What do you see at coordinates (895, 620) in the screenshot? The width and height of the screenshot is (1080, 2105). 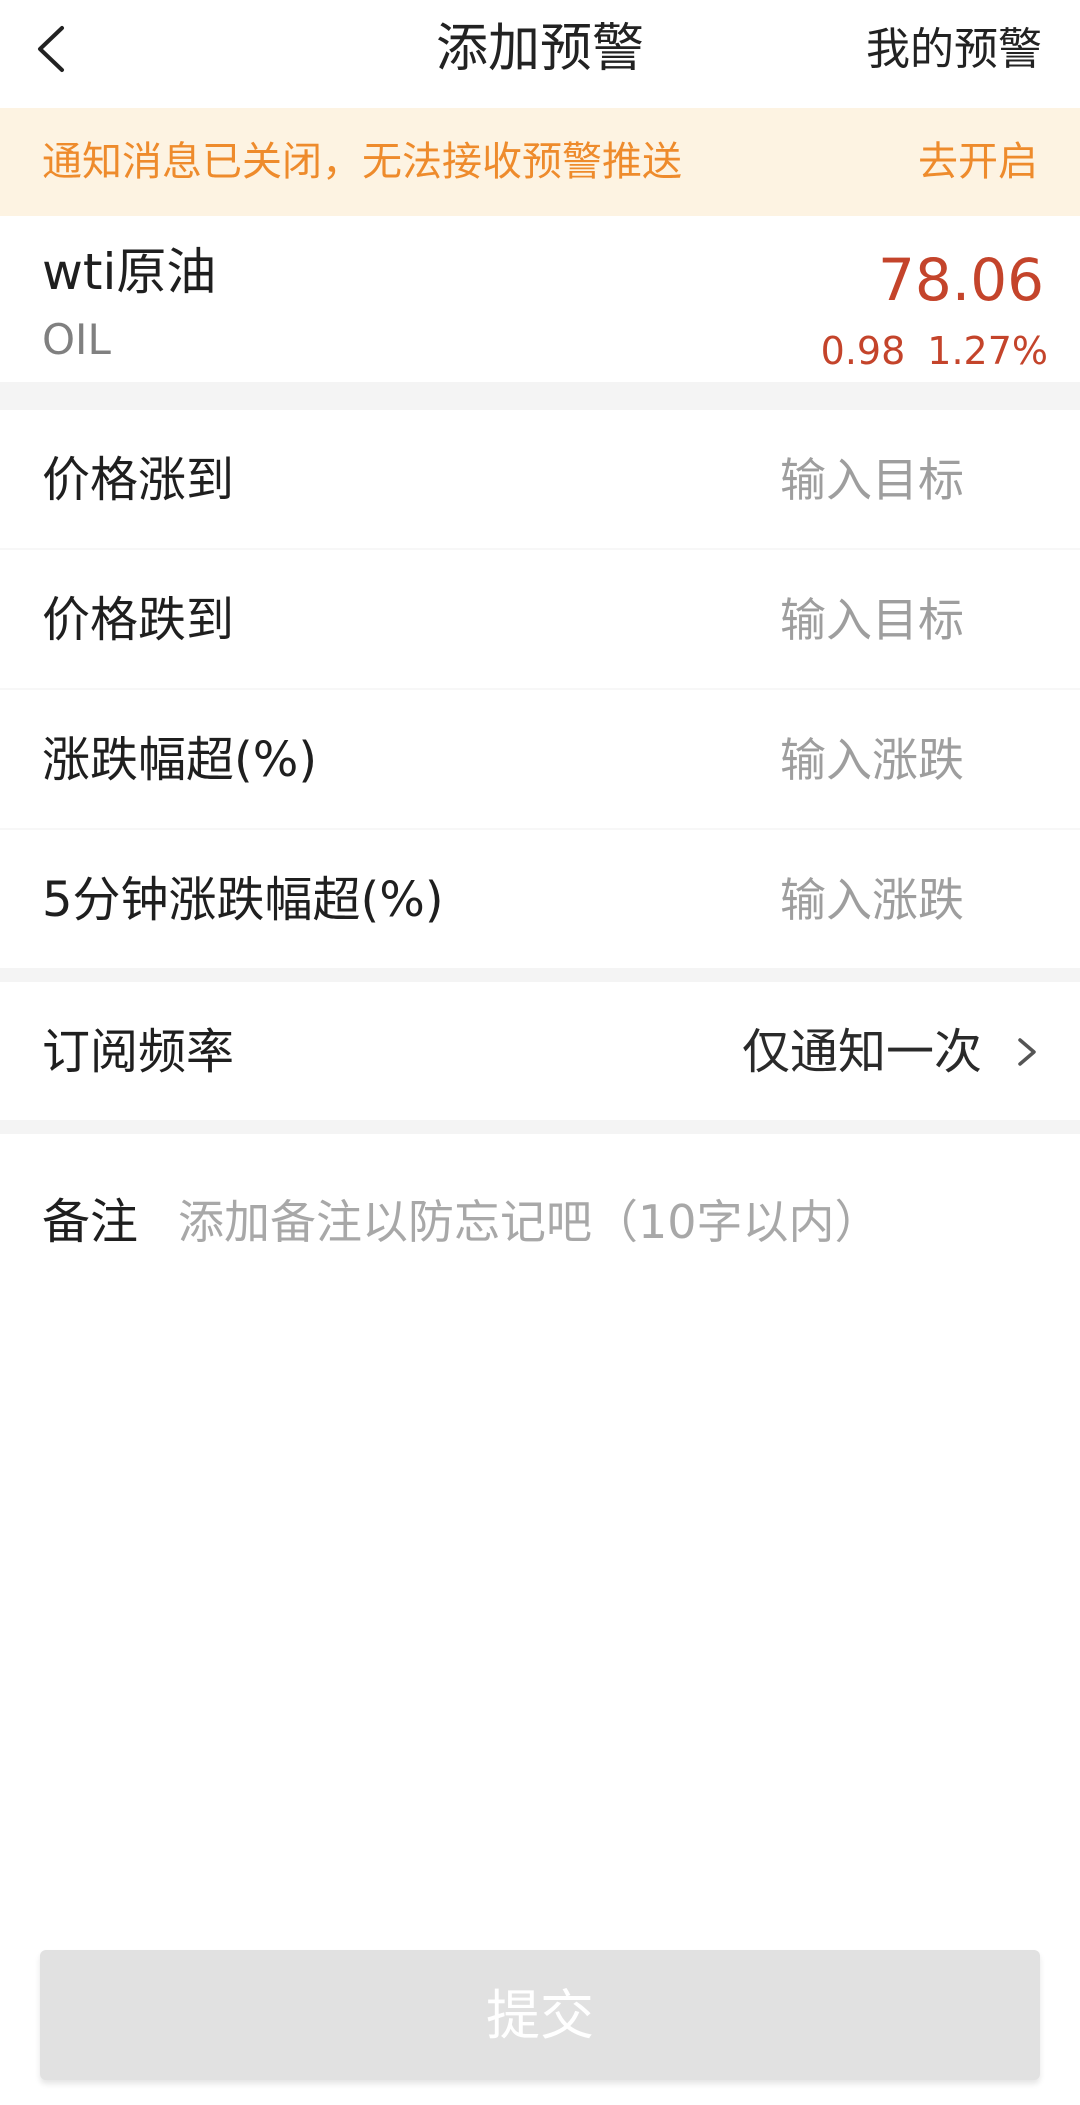 I see `price-down-input` at bounding box center [895, 620].